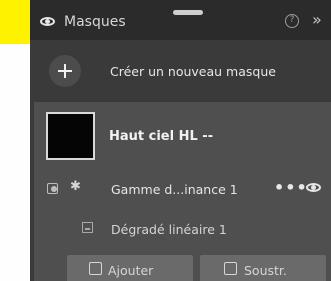 The image size is (331, 281). What do you see at coordinates (65, 71) in the screenshot?
I see `plus-icon` at bounding box center [65, 71].